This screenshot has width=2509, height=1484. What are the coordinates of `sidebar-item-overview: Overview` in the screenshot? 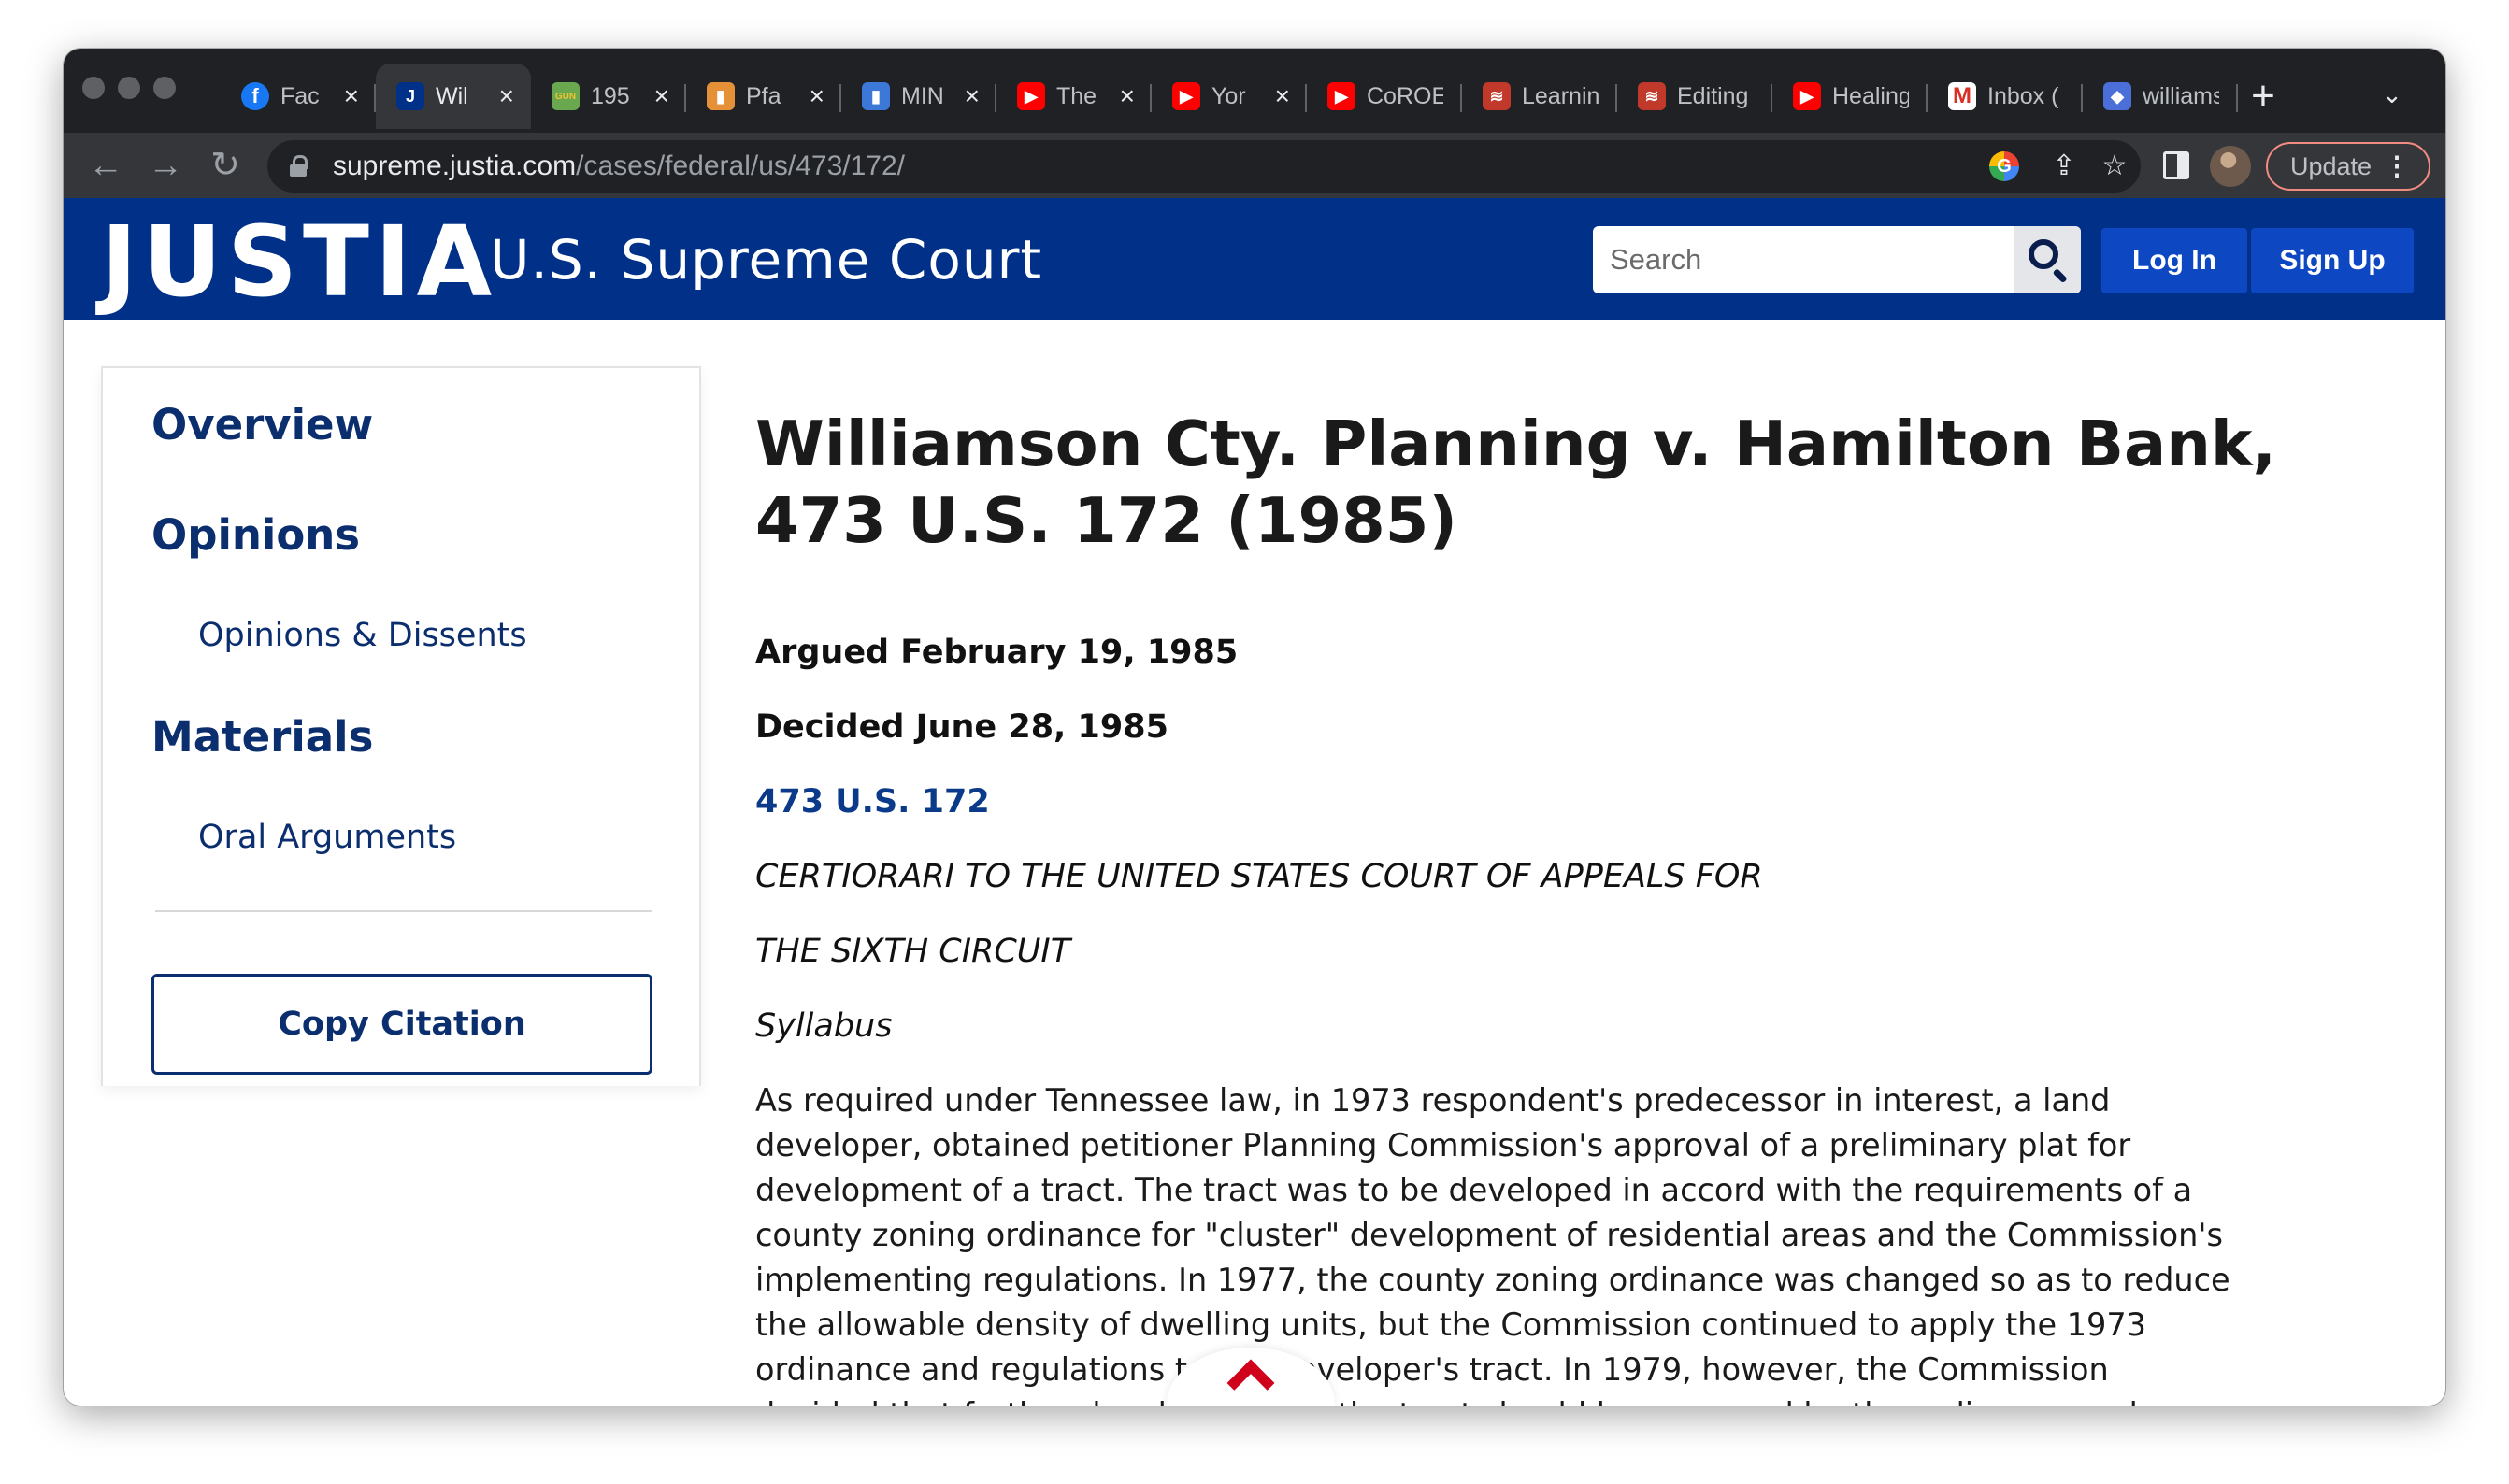 It's located at (262, 424).